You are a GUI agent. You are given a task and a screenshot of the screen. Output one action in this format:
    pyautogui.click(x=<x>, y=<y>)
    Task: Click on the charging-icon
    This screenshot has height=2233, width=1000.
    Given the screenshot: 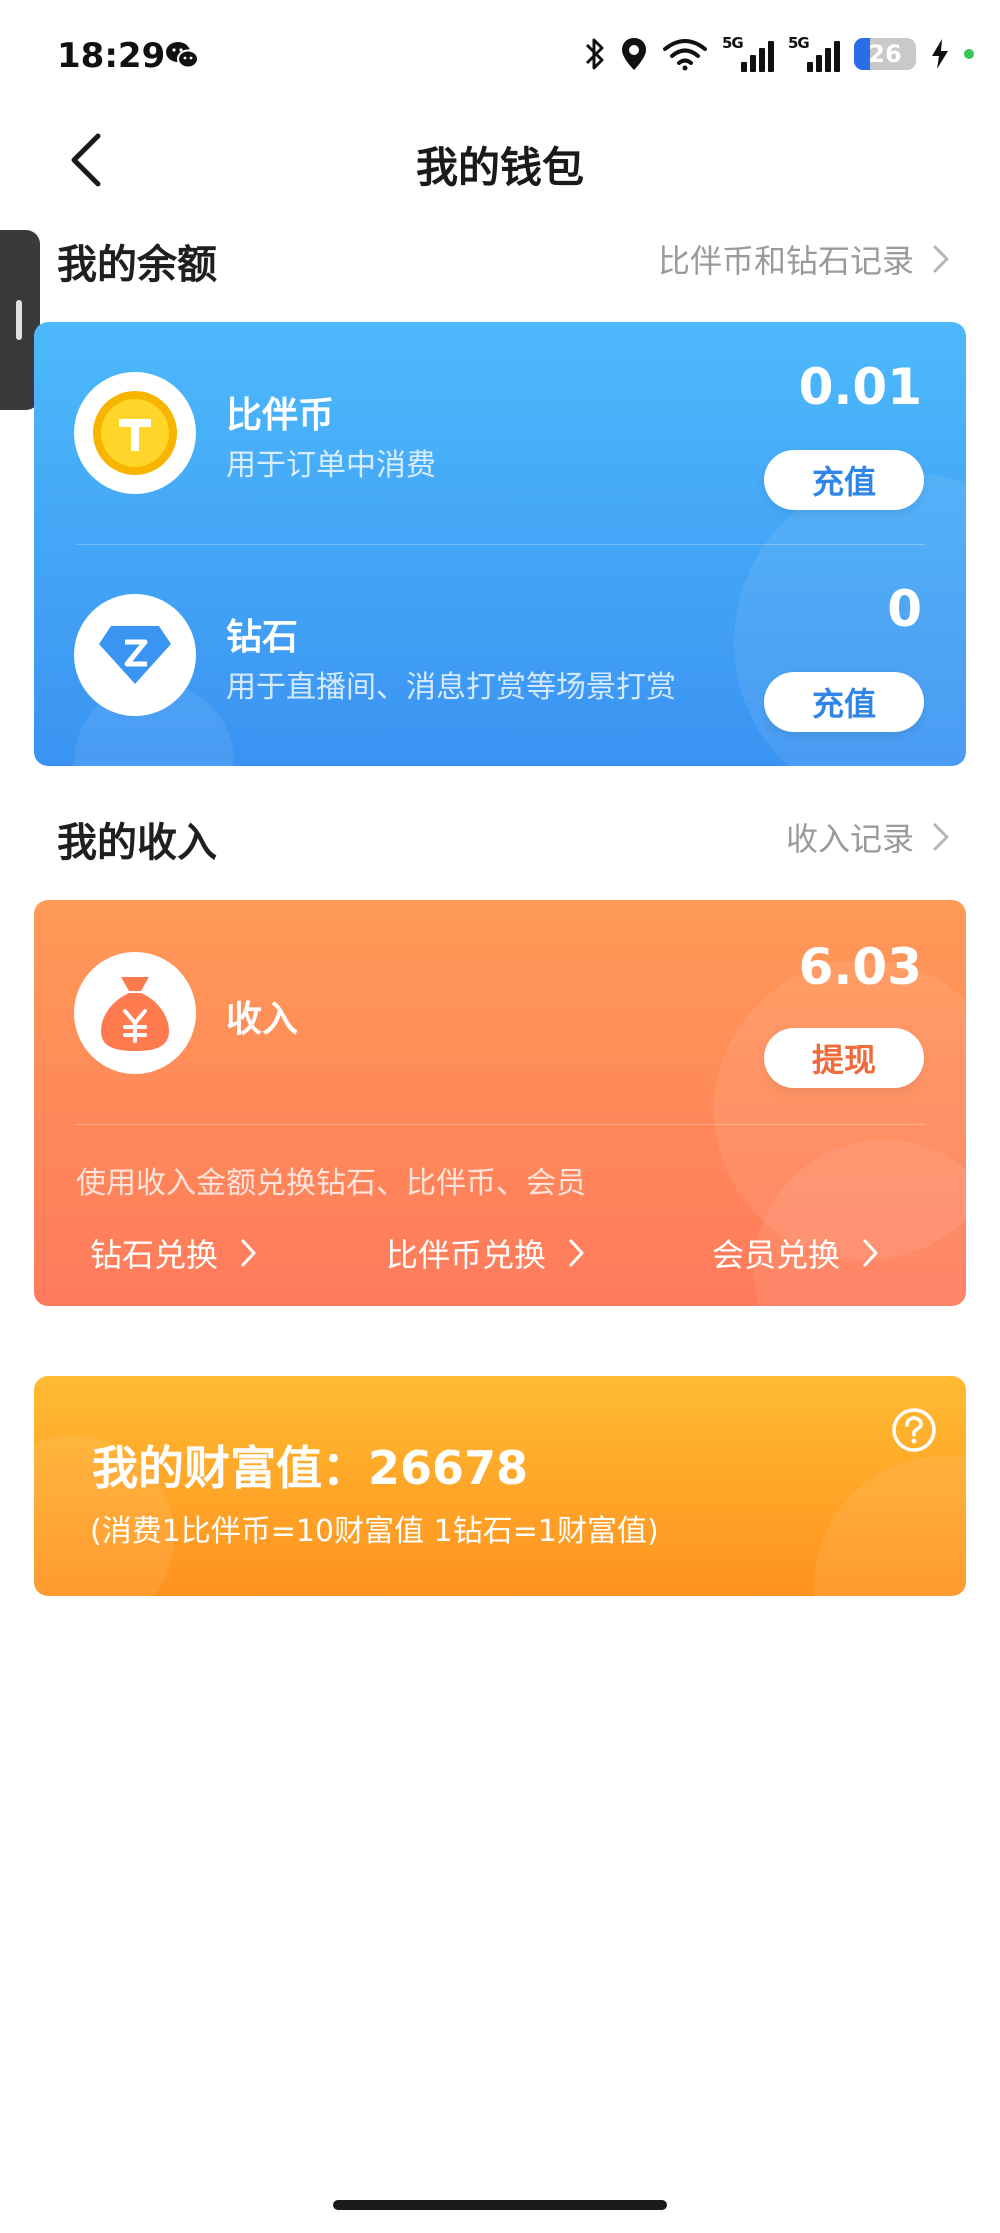 What is the action you would take?
    pyautogui.click(x=940, y=54)
    